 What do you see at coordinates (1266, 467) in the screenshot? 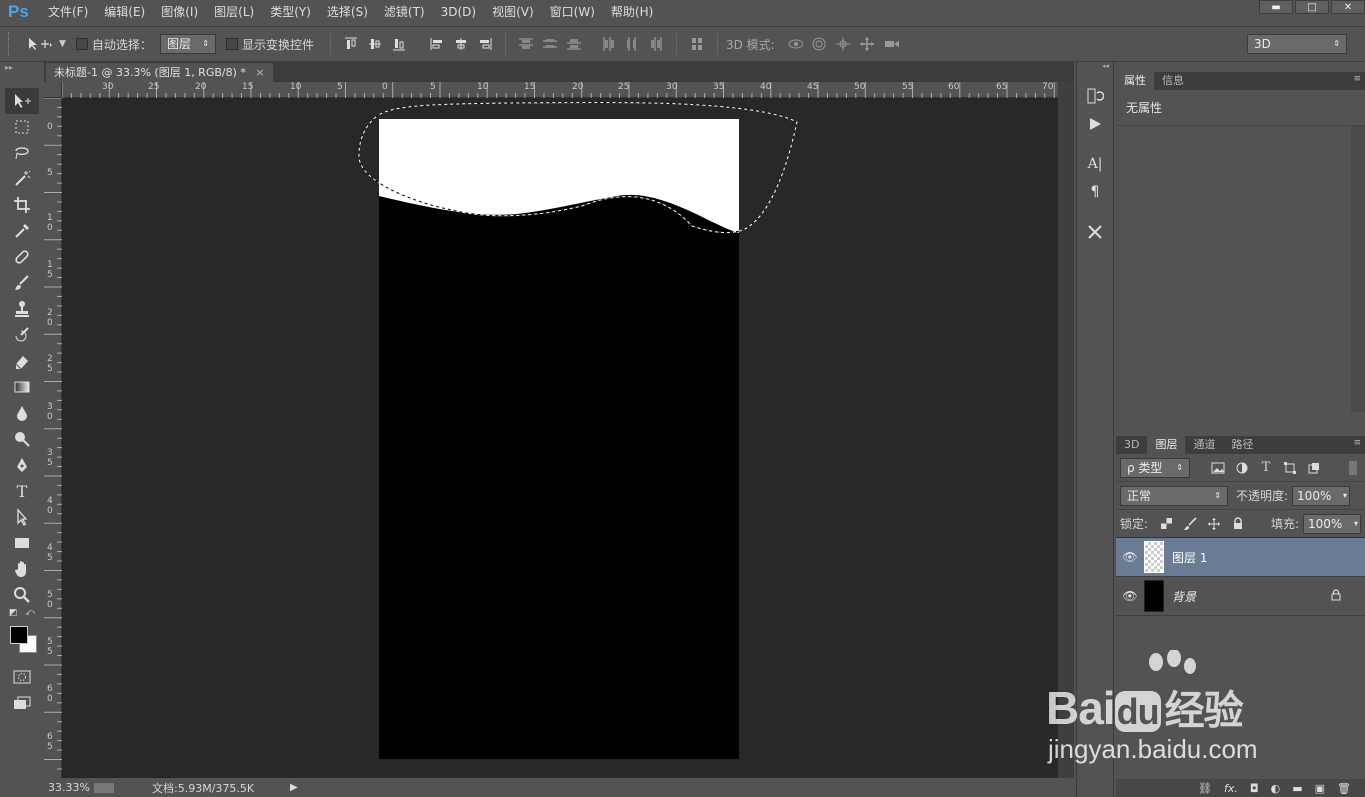
I see `filter-type-icon: T` at bounding box center [1266, 467].